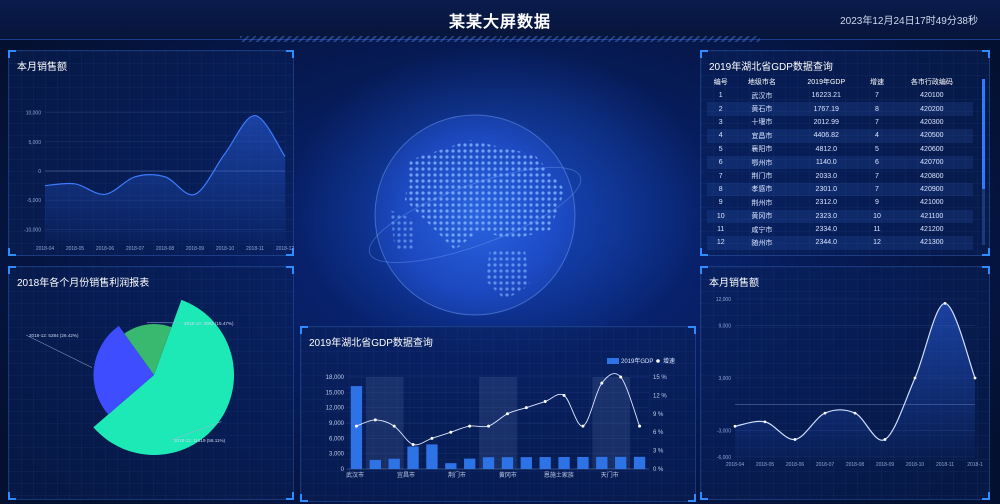  I want to click on datetime-display: 2023年12月24日17时49分38秒, so click(909, 21).